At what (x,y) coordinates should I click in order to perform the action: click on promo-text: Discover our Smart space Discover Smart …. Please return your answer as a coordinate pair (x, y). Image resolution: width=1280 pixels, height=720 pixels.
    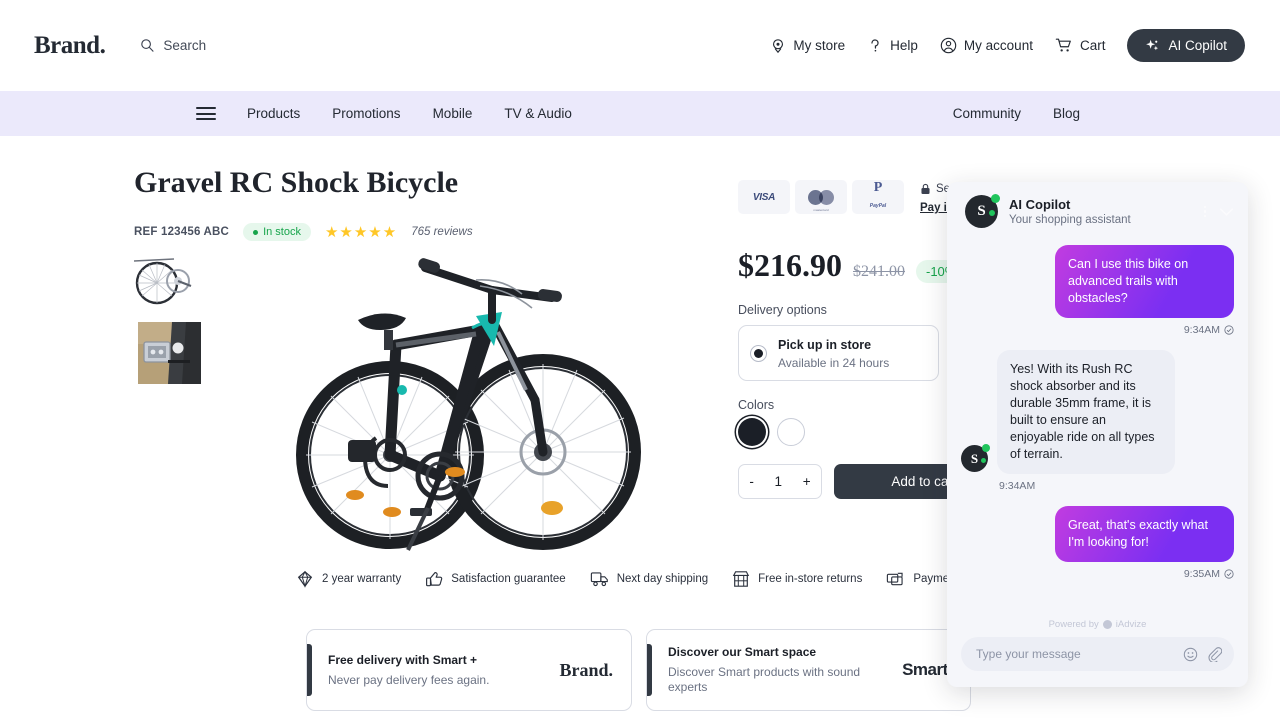
    Looking at the image, I should click on (766, 670).